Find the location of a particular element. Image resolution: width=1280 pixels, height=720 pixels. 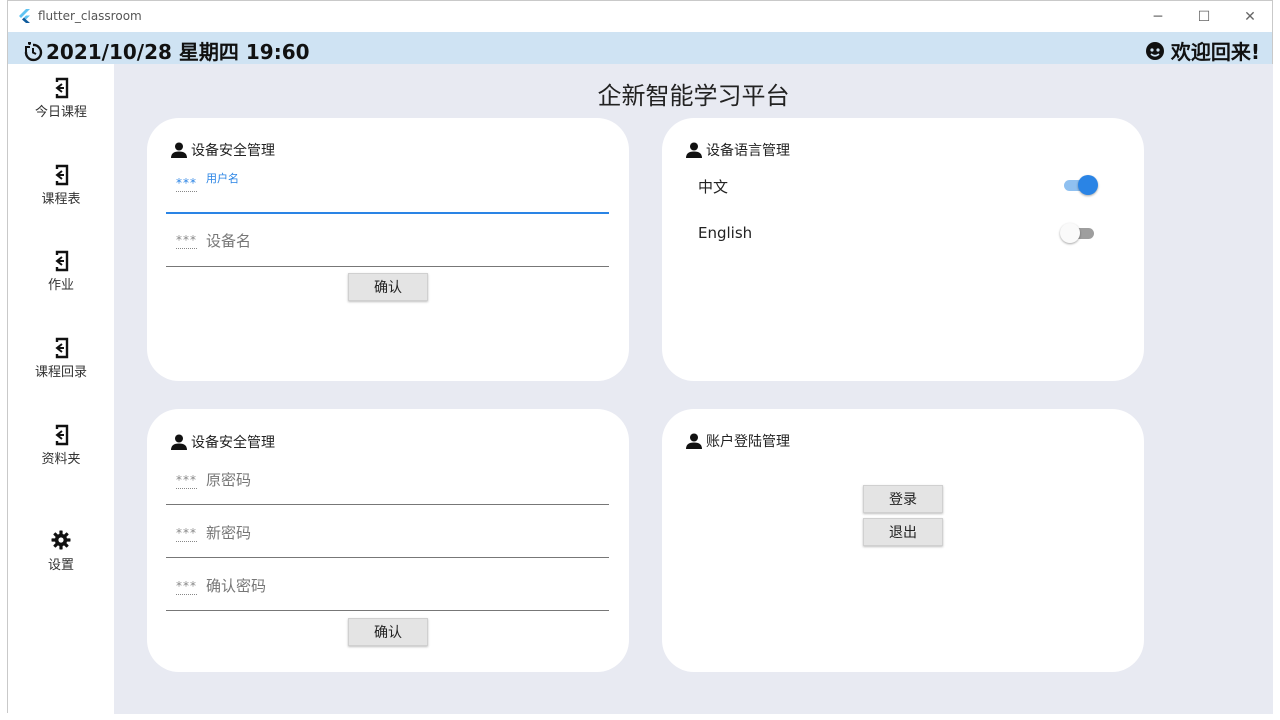

new-password-label: 新密码 is located at coordinates (229, 533).